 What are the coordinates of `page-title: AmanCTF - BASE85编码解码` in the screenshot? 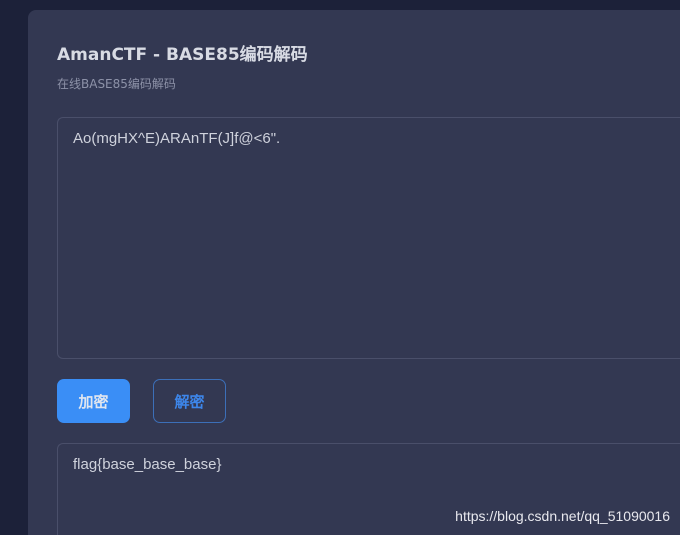 It's located at (182, 55).